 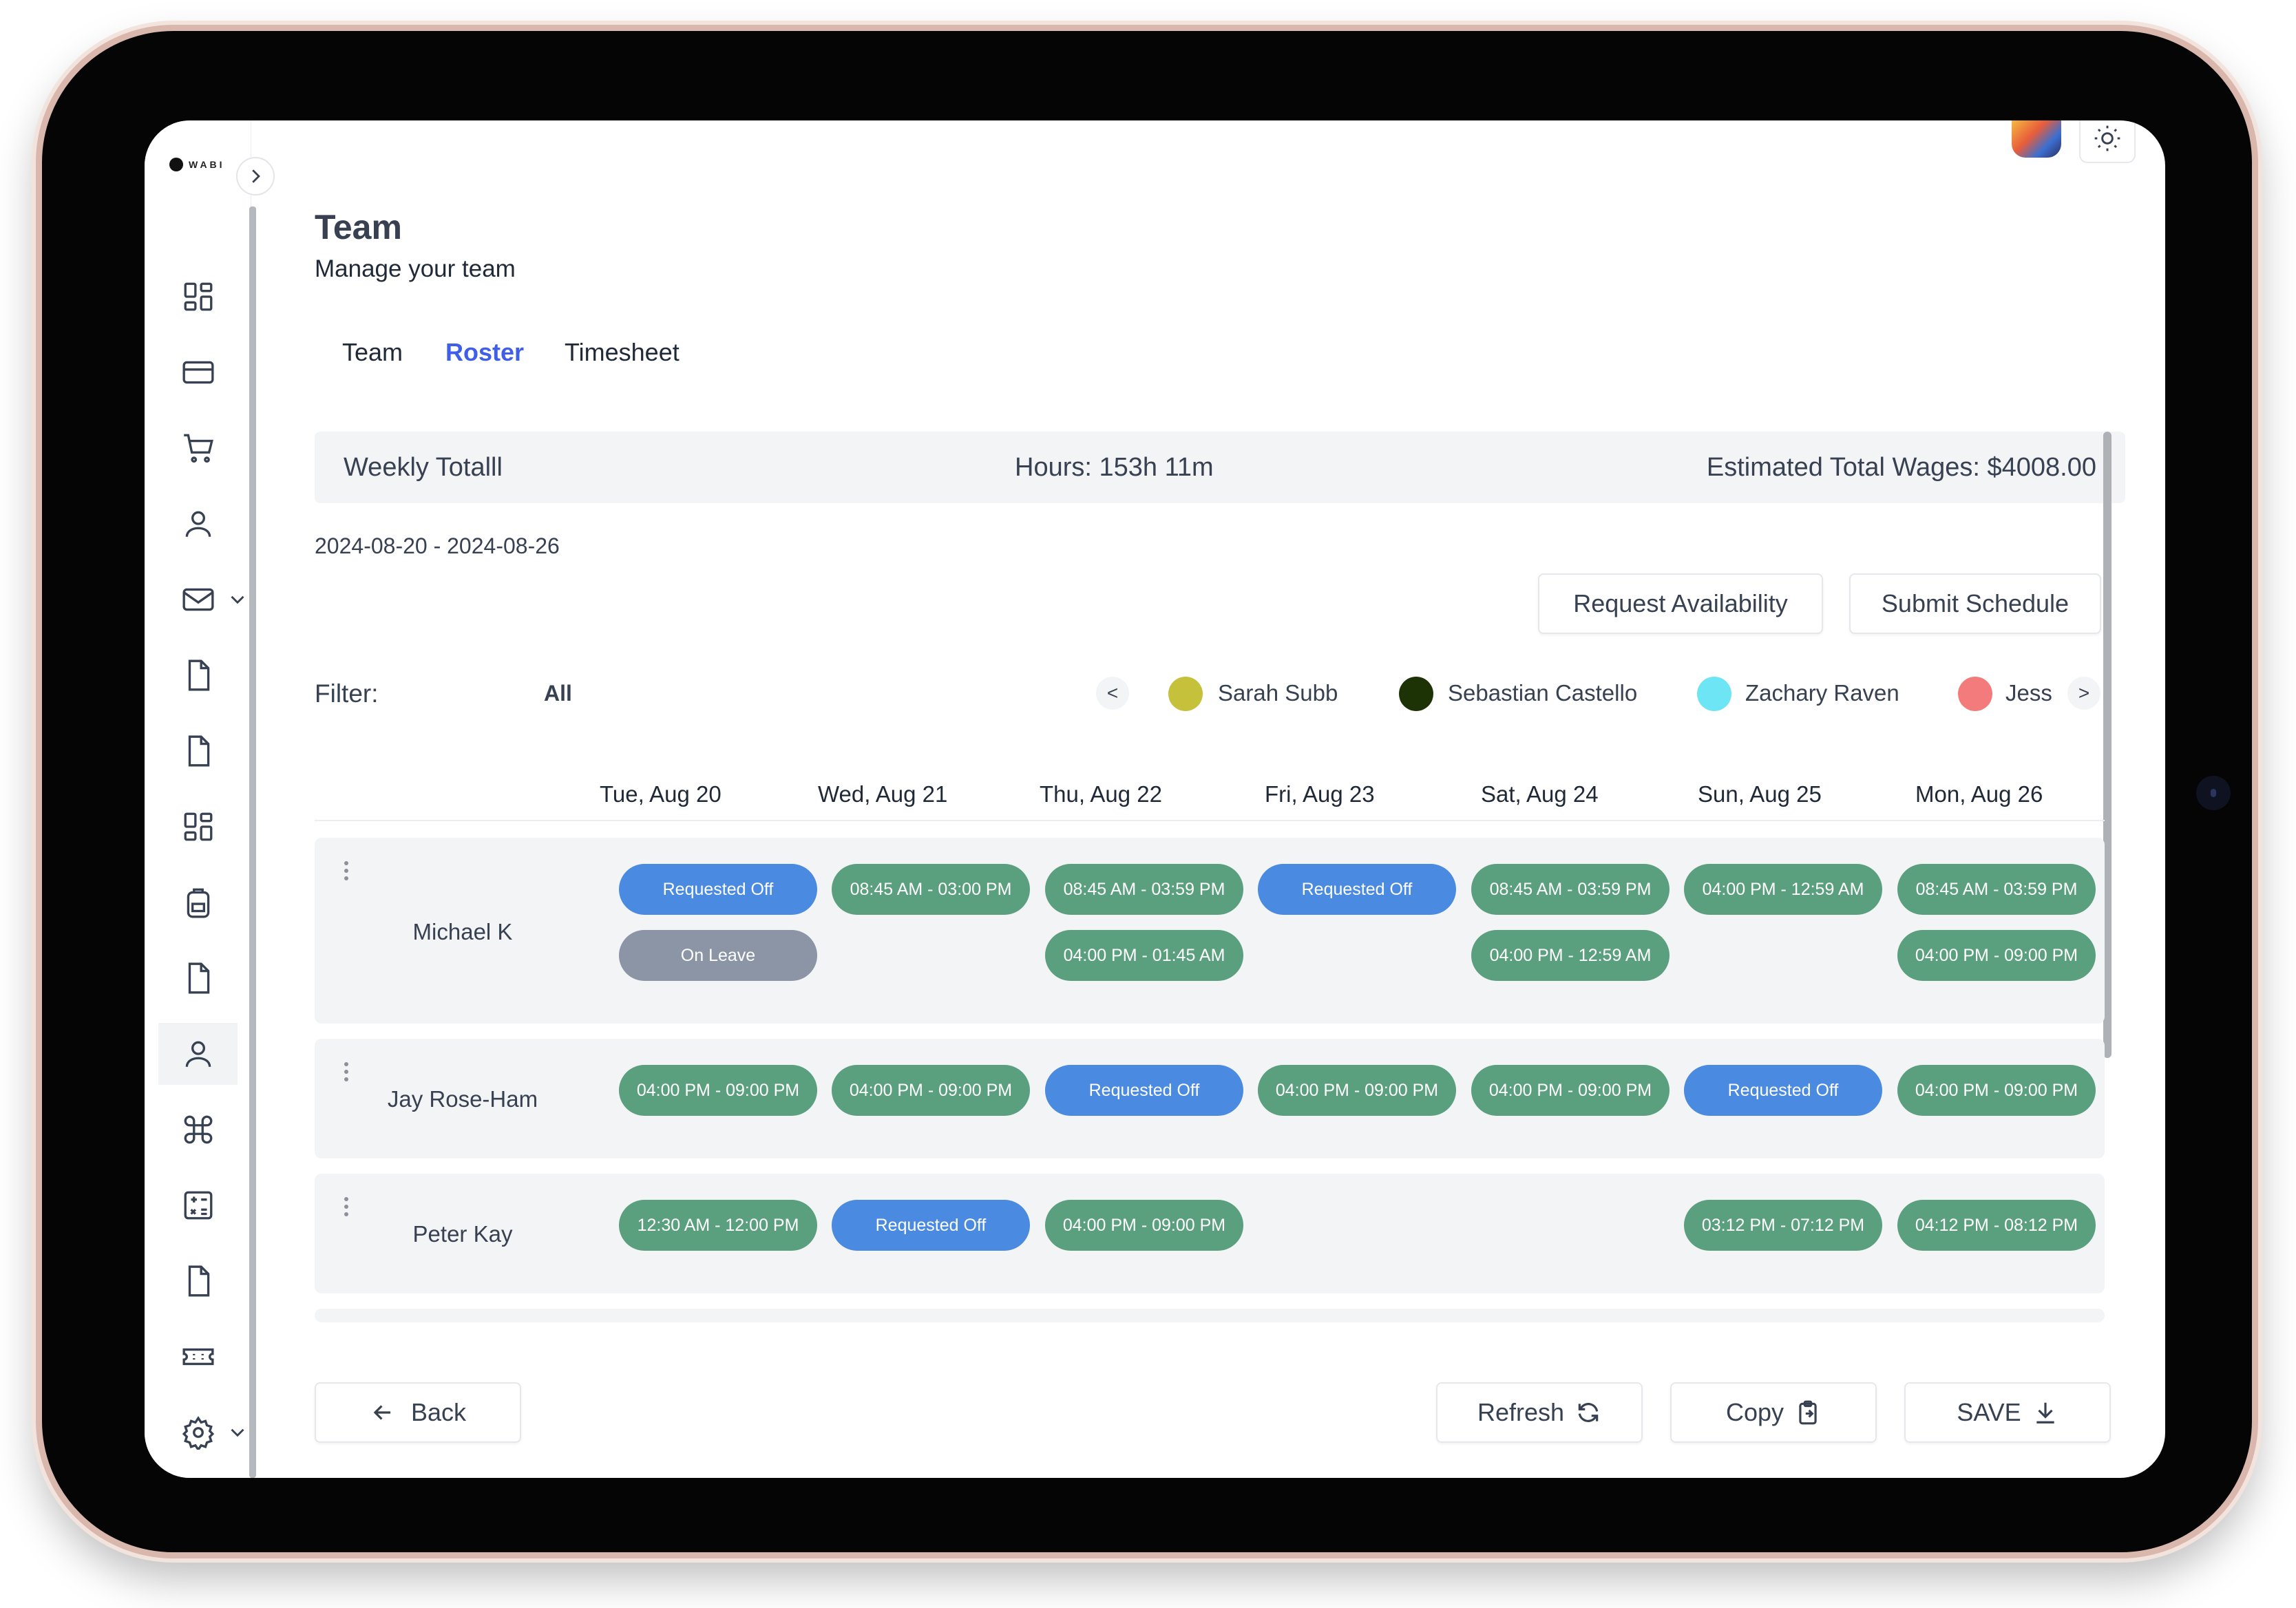 I want to click on sidebar-scrollbar, so click(x=252, y=842).